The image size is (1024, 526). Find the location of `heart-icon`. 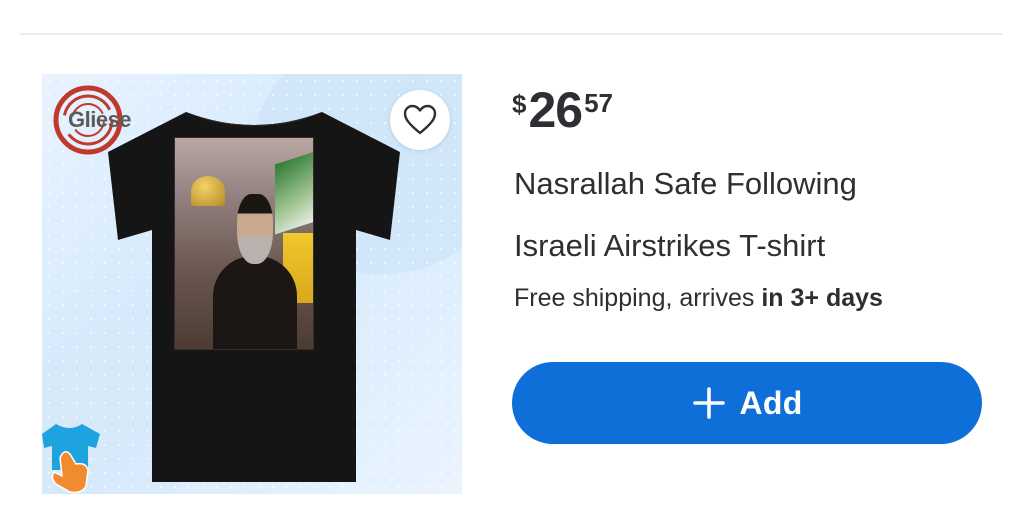

heart-icon is located at coordinates (420, 119).